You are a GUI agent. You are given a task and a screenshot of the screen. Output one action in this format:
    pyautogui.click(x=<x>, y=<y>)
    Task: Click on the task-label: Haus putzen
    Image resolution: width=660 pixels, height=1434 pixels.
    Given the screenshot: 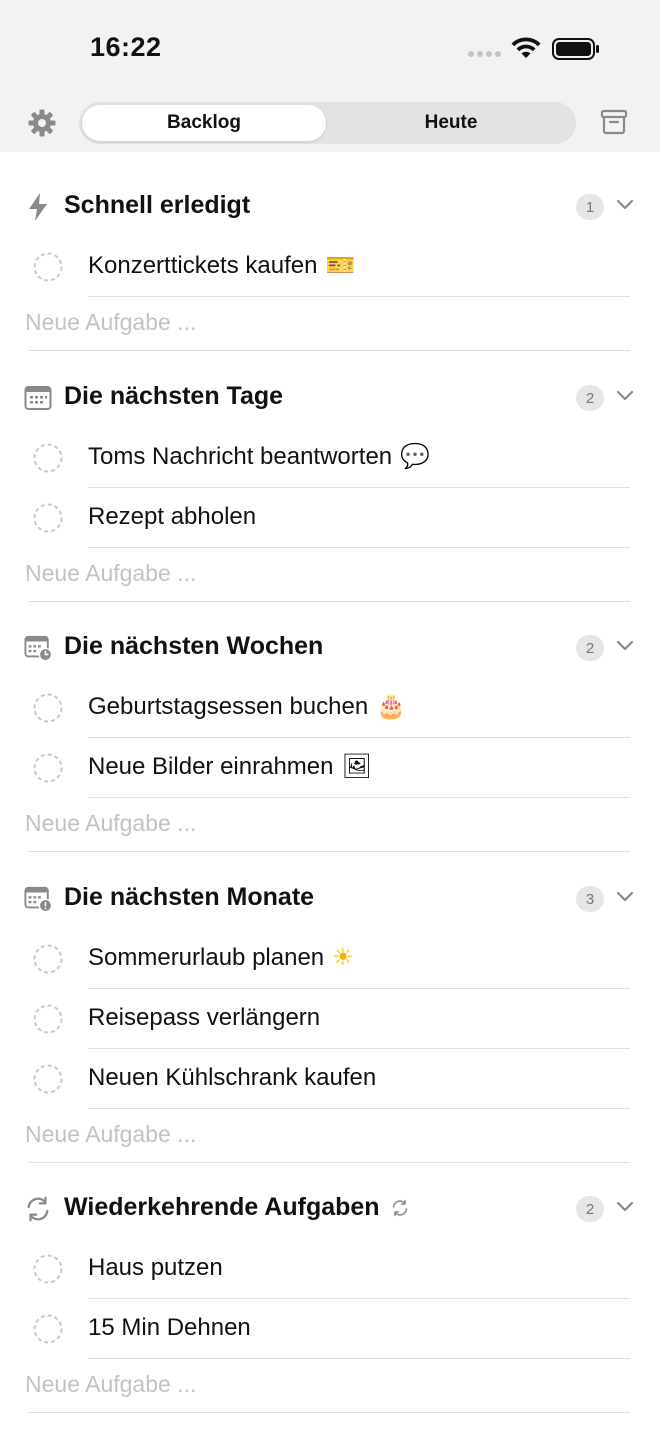 What is the action you would take?
    pyautogui.click(x=155, y=1267)
    